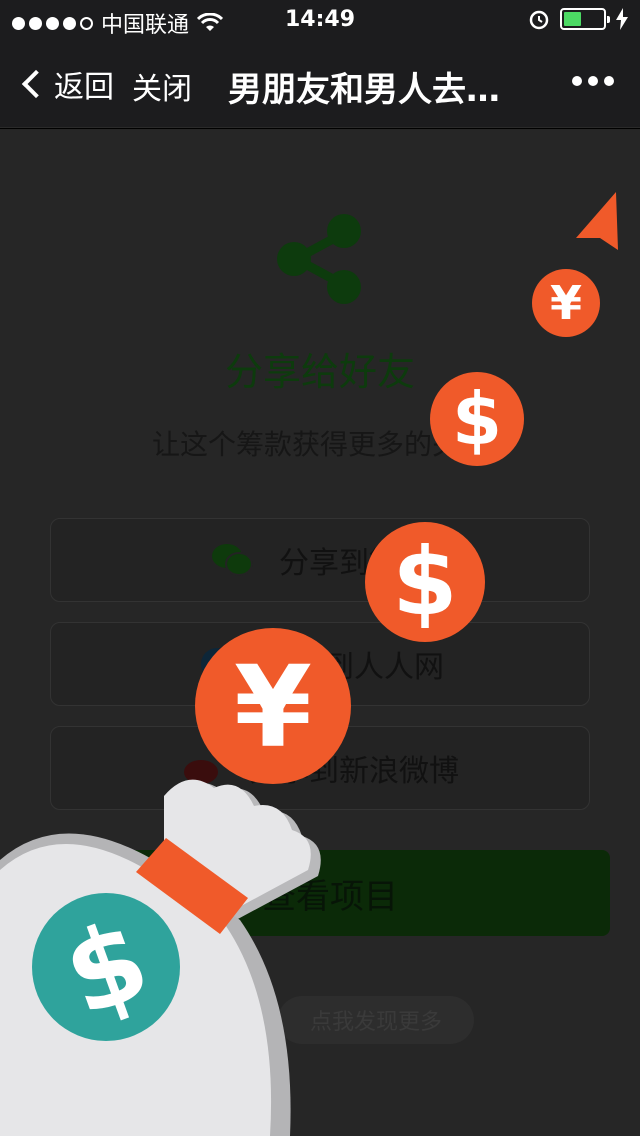 The image size is (640, 1136). Describe the element at coordinates (354, 771) in the screenshot. I see `share-option-label: 分享到新浪微博` at that location.